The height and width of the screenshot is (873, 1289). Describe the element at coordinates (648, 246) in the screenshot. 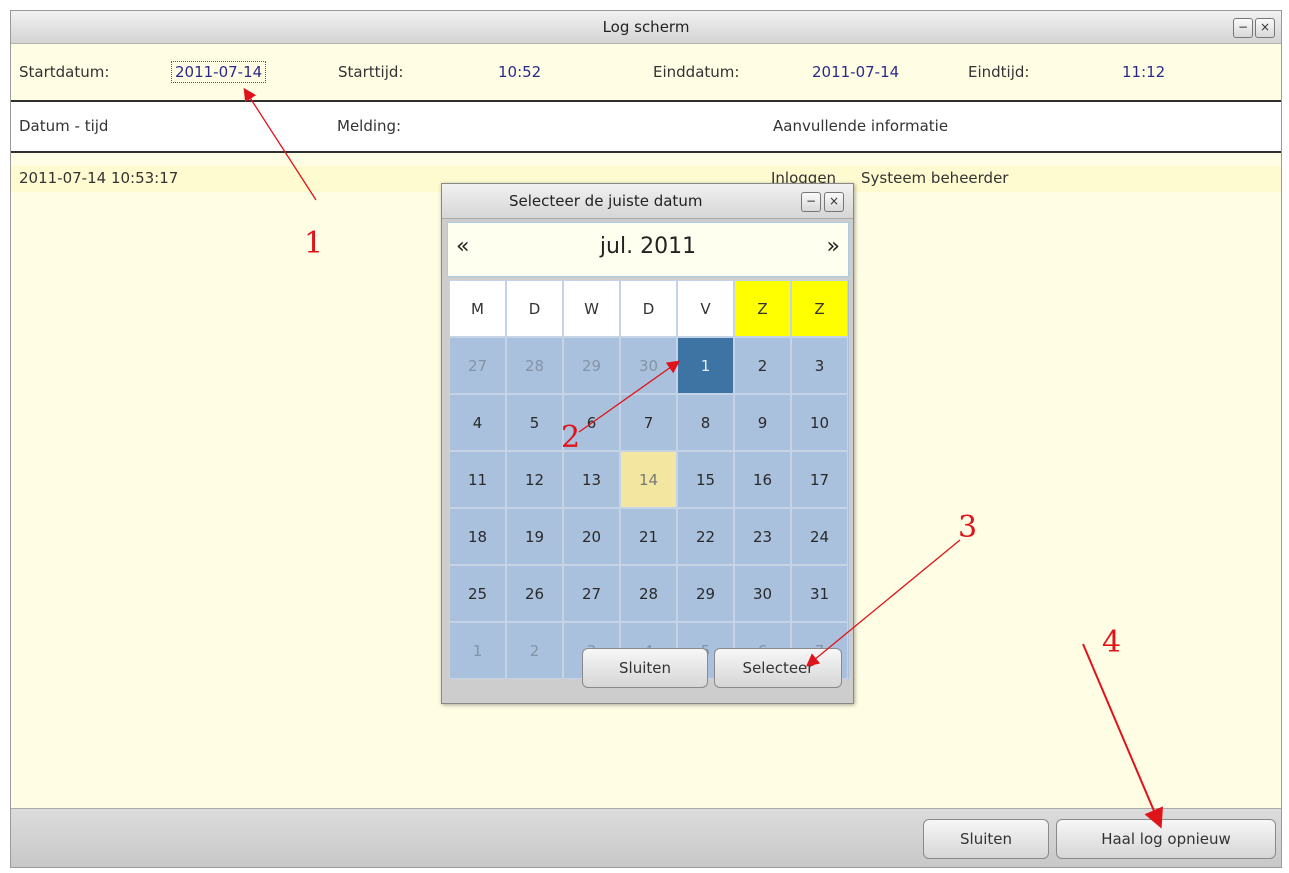

I see `month-label: jul. 2011` at that location.